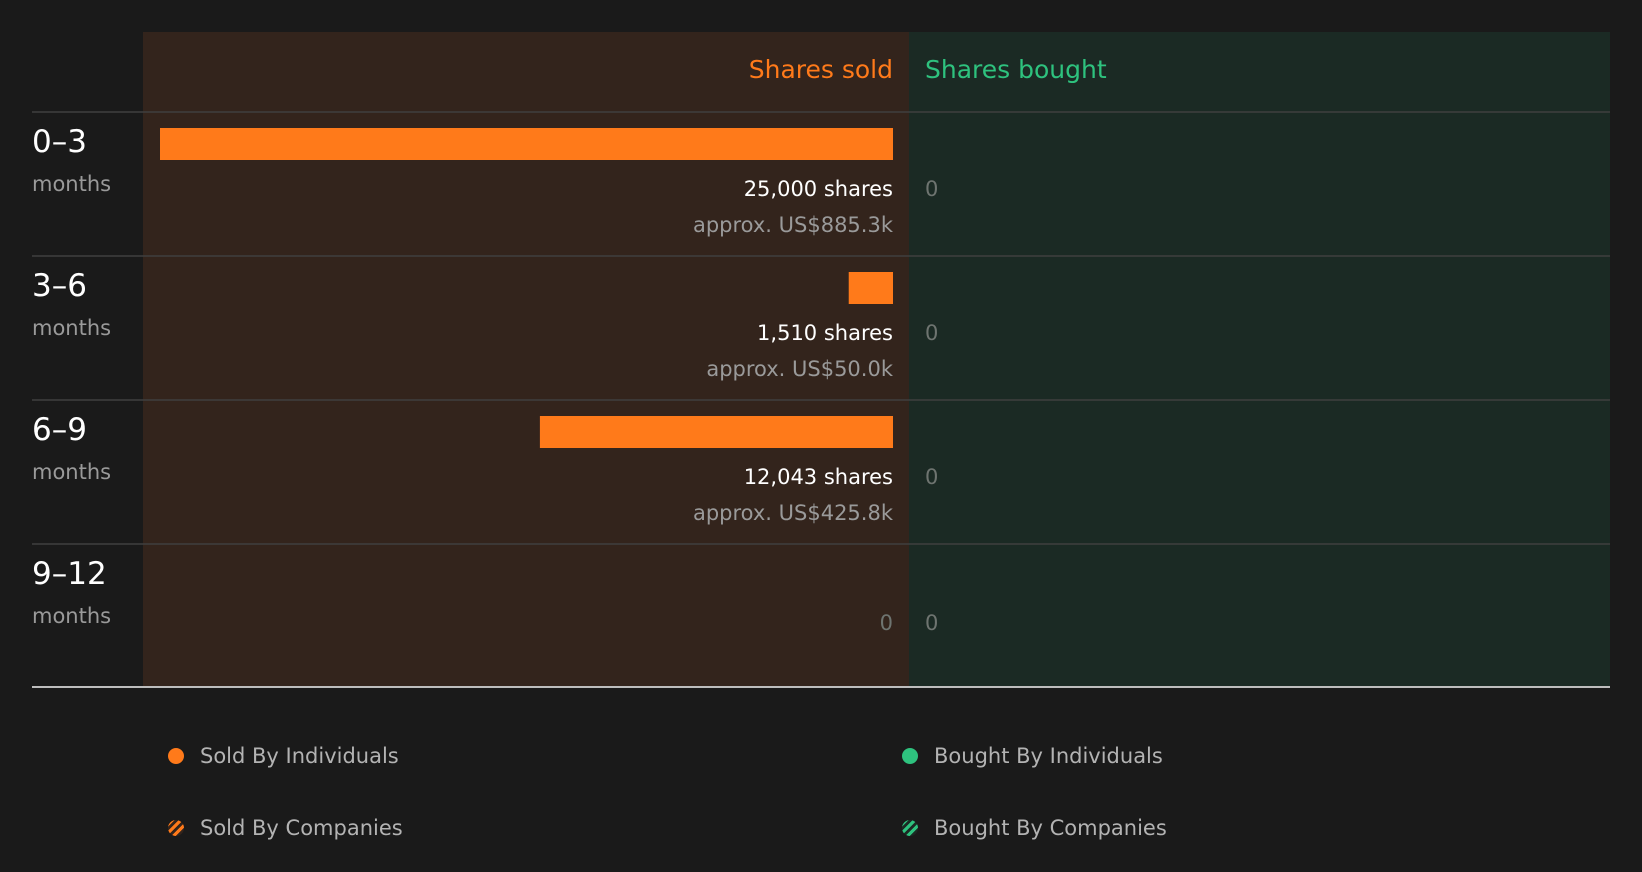 The width and height of the screenshot is (1642, 872). What do you see at coordinates (818, 189) in the screenshot?
I see `sold-shares-label: 25,000 shares` at bounding box center [818, 189].